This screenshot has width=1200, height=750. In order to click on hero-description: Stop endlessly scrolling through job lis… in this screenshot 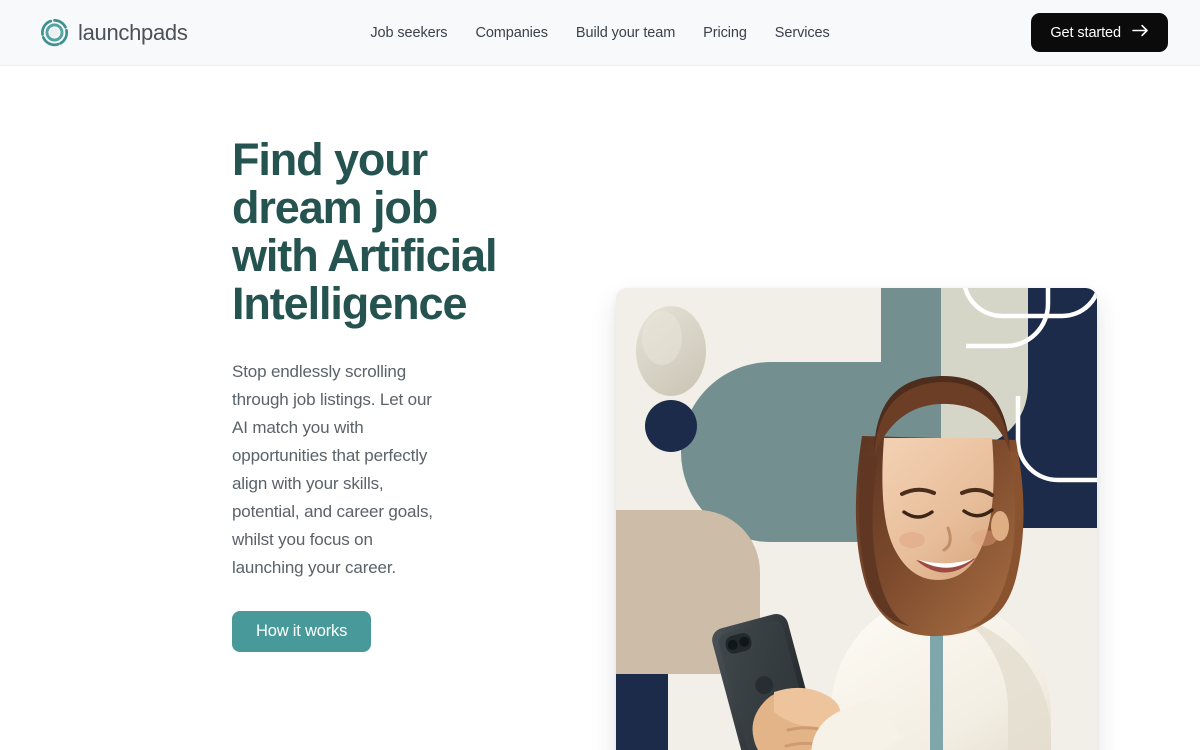, I will do `click(332, 469)`.